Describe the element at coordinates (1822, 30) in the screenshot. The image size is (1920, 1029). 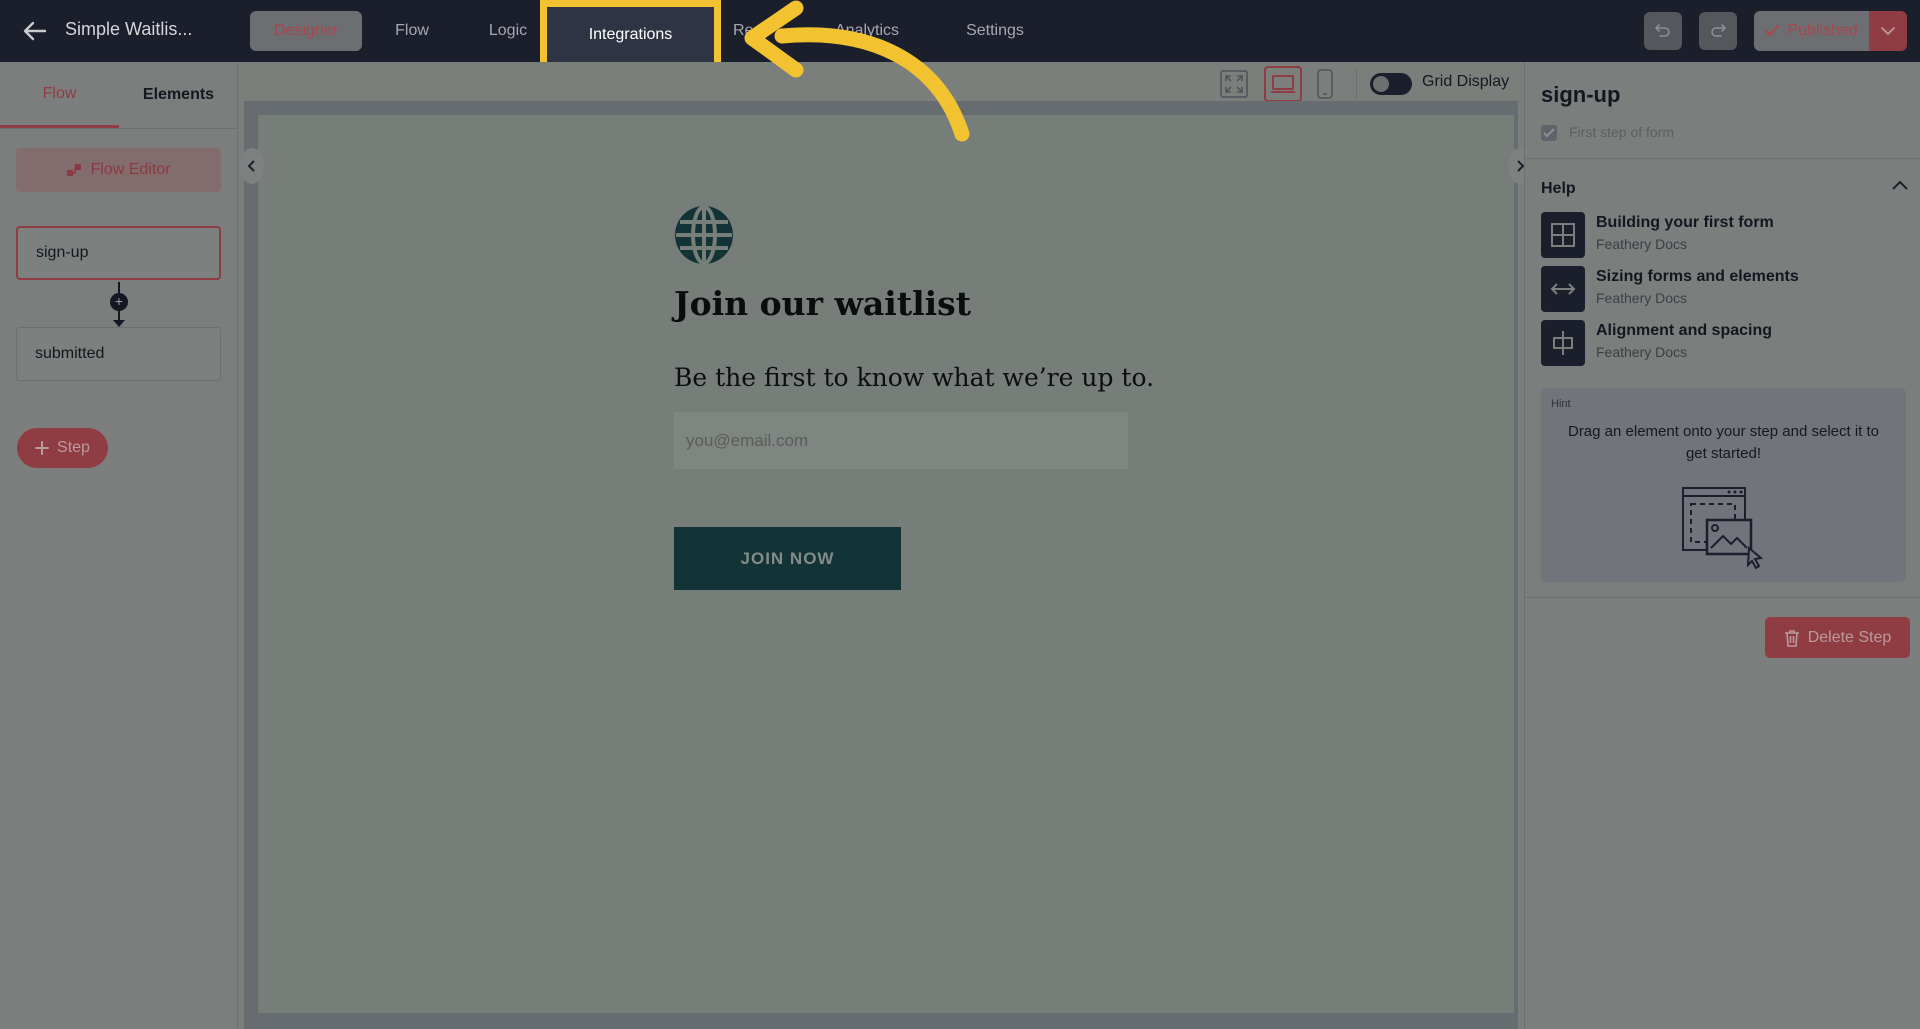
I see `published-label: Published` at that location.